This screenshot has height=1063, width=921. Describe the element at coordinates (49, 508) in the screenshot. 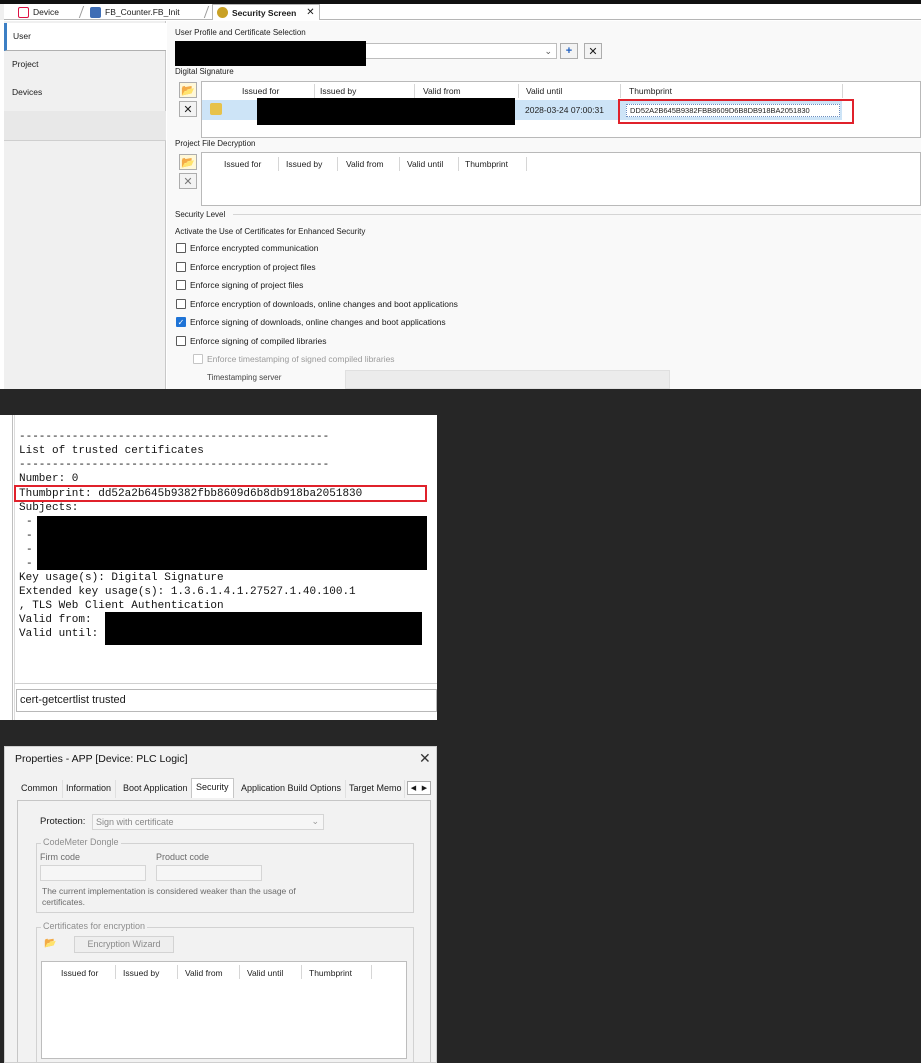

I see `console-subjects-label: Subjects:` at that location.